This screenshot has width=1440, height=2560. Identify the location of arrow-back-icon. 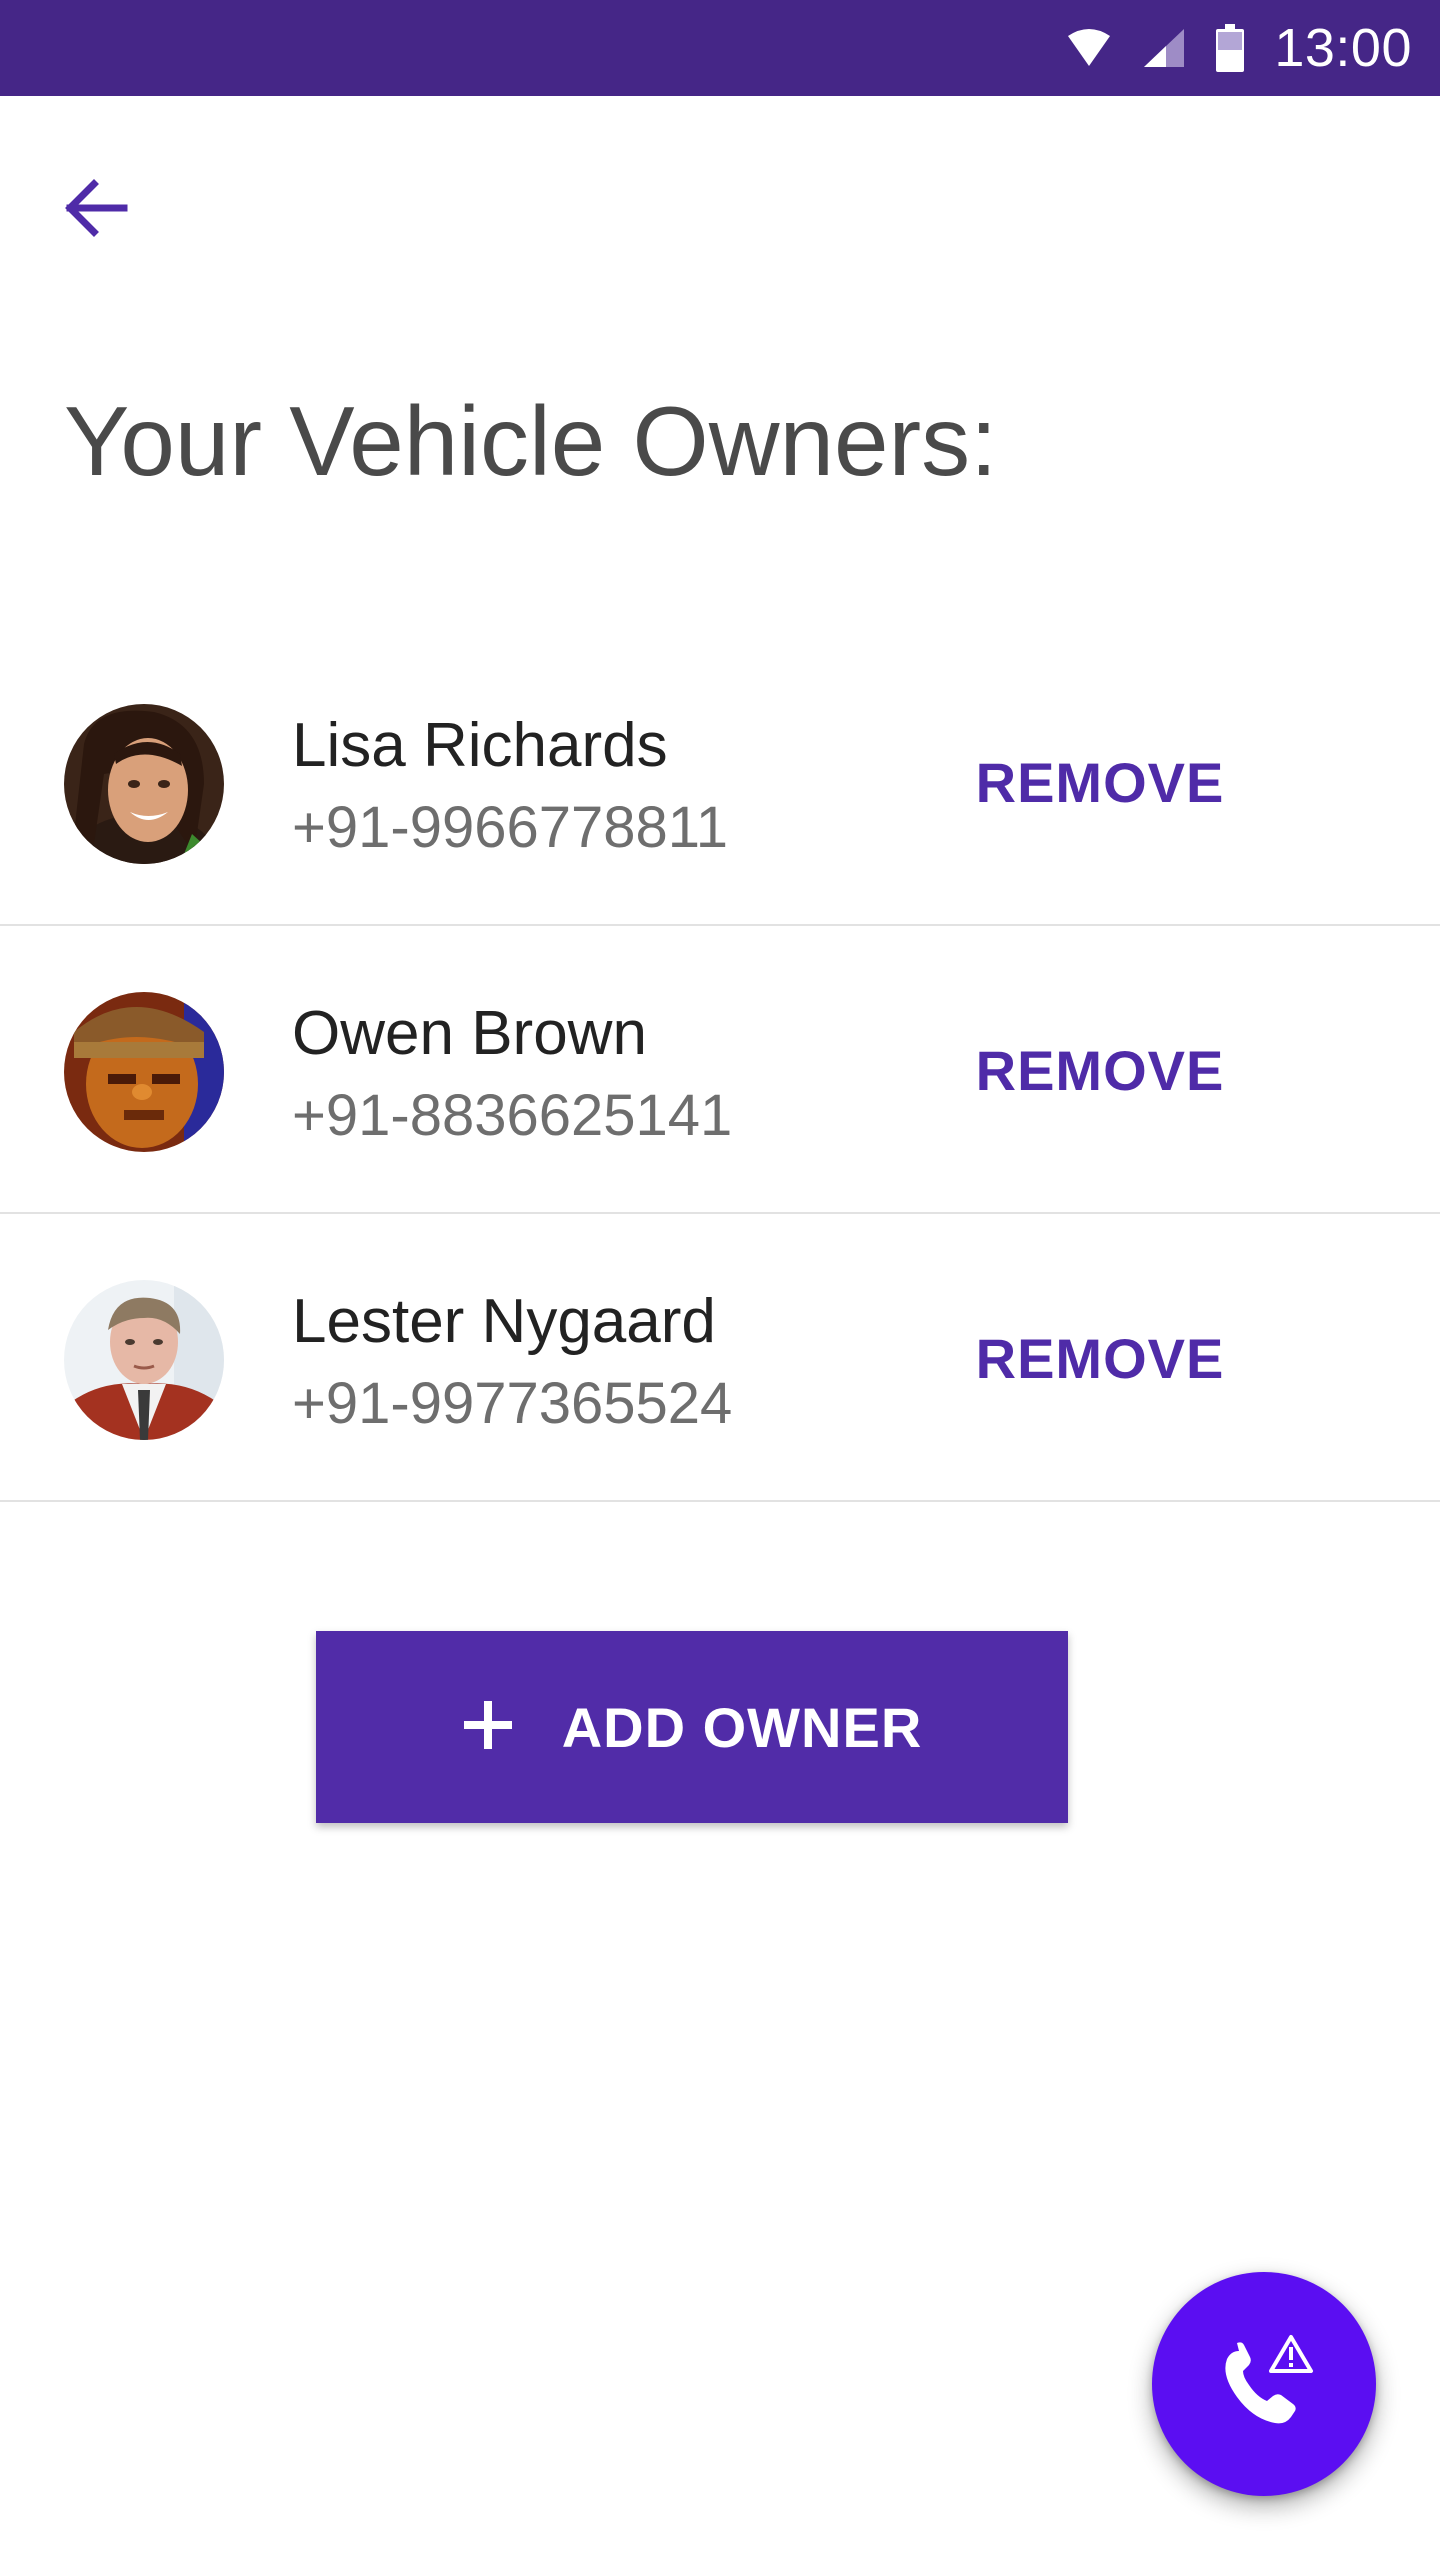
(96, 210).